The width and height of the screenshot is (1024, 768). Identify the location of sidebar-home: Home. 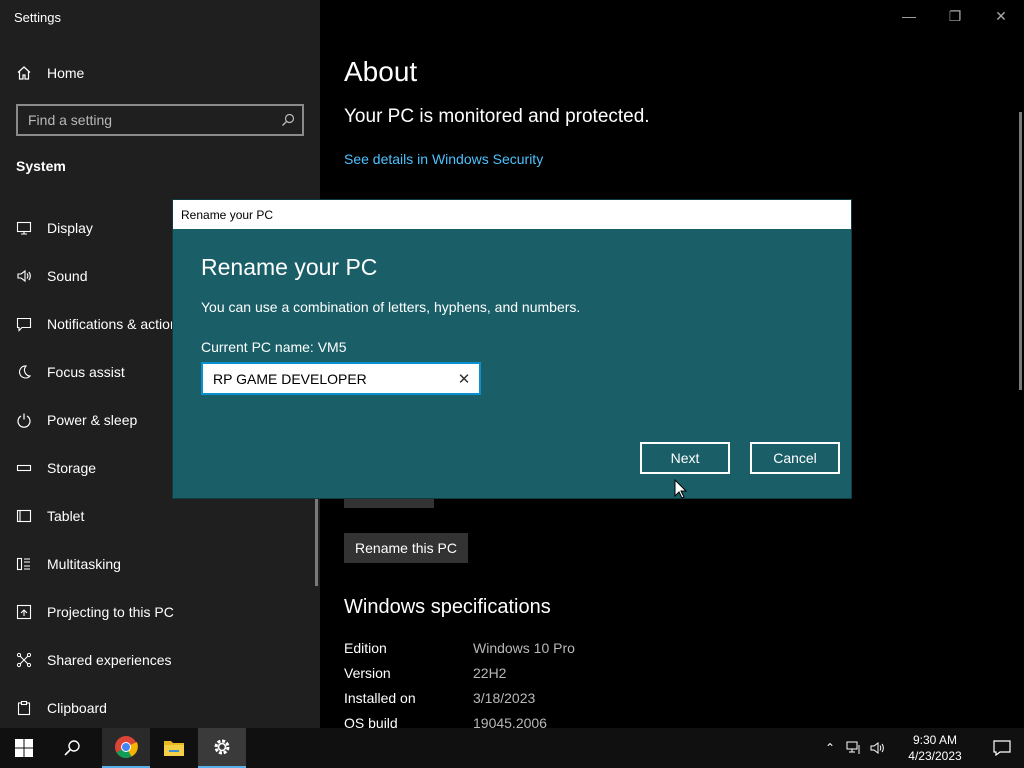
(50, 73).